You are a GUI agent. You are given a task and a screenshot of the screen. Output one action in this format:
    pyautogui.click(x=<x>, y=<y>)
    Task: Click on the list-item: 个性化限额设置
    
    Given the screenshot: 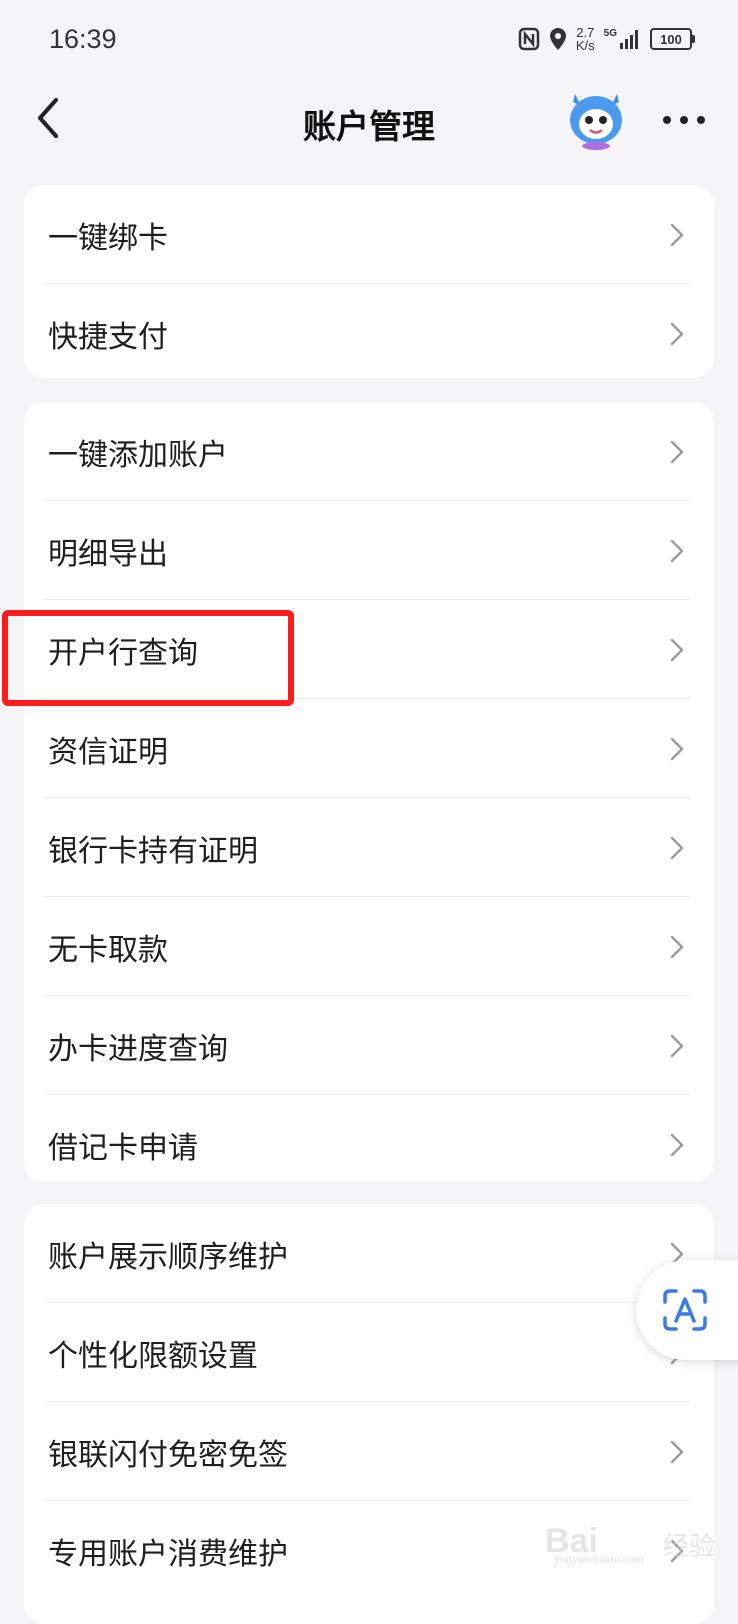 What is the action you would take?
    pyautogui.click(x=369, y=1352)
    